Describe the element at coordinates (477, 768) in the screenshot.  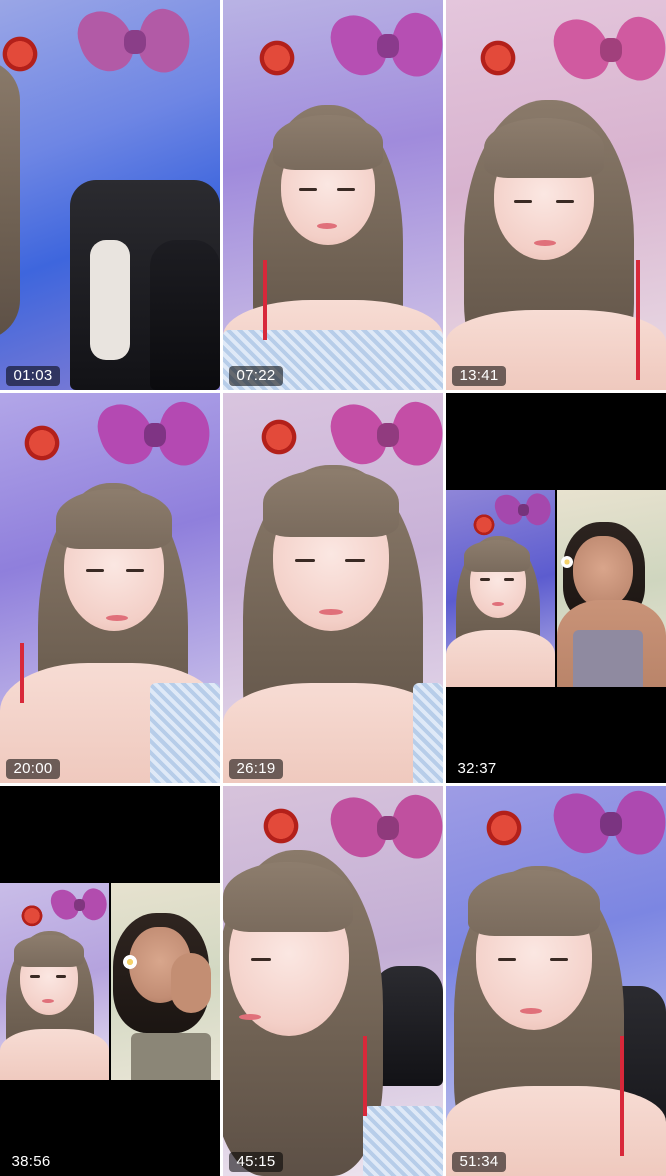
I see `video-duration-badge: 32:37` at that location.